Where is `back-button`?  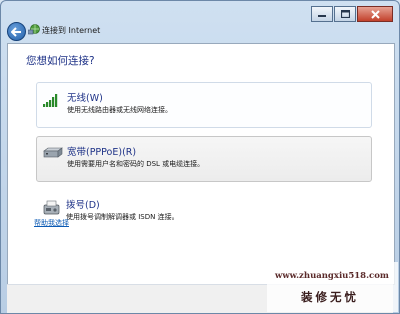
back-button is located at coordinates (16, 31).